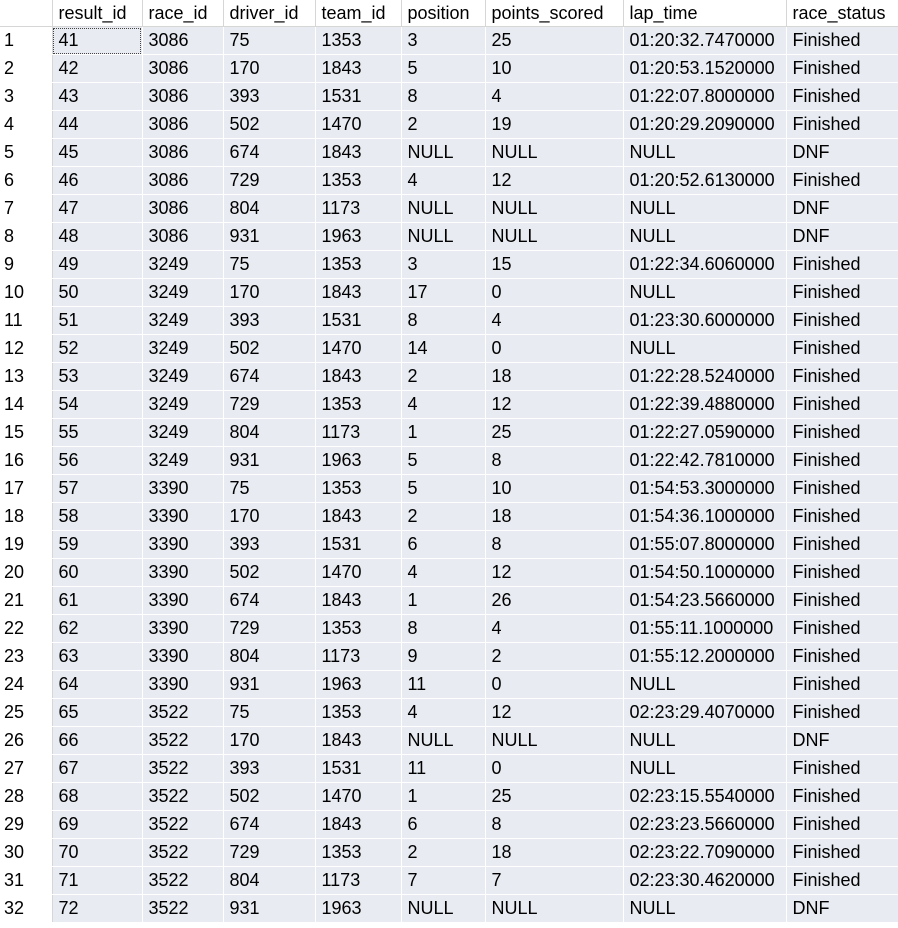  What do you see at coordinates (705, 656) in the screenshot?
I see `cell-lap-time: 01:55:12.2000000` at bounding box center [705, 656].